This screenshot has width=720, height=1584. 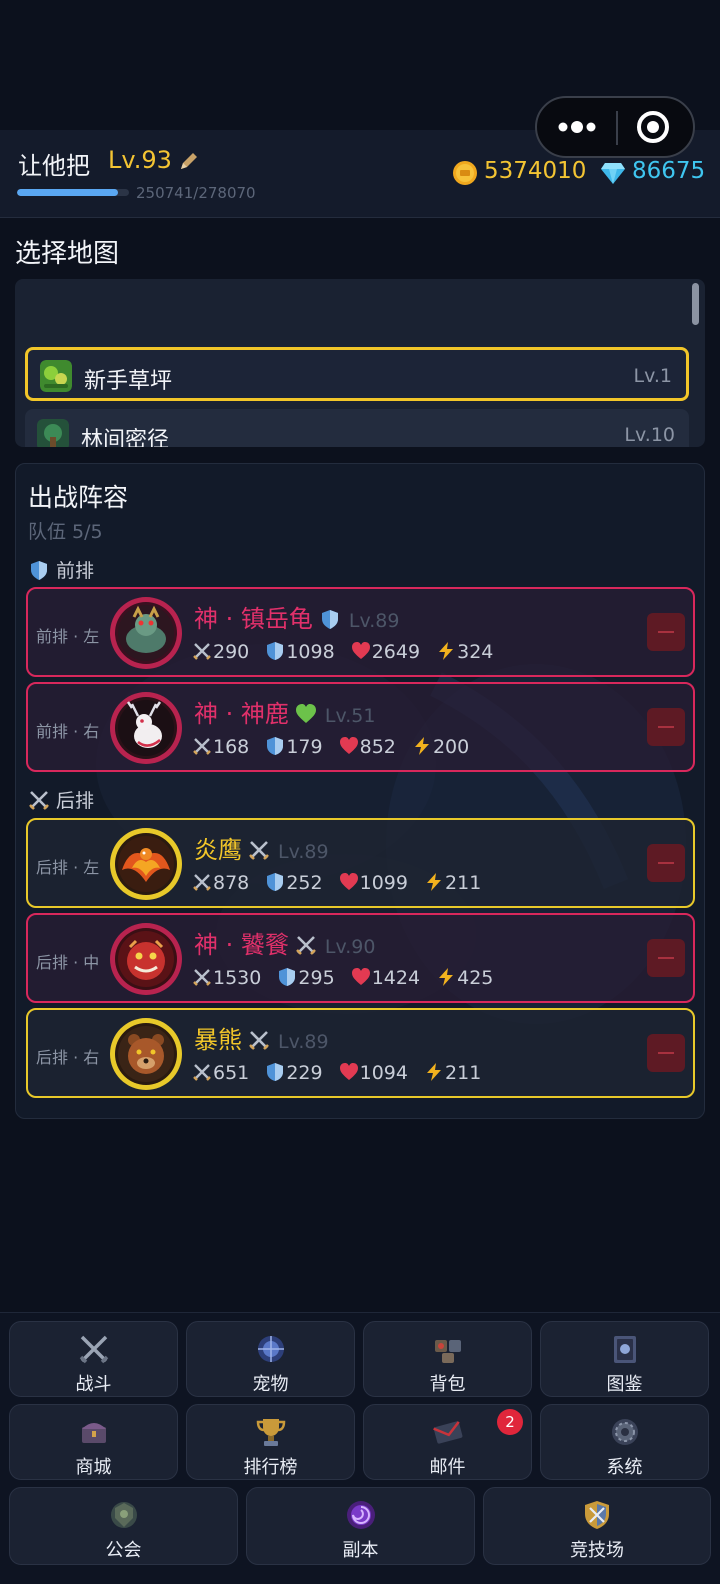 What do you see at coordinates (123, 1550) in the screenshot?
I see `nav-label: 公会` at bounding box center [123, 1550].